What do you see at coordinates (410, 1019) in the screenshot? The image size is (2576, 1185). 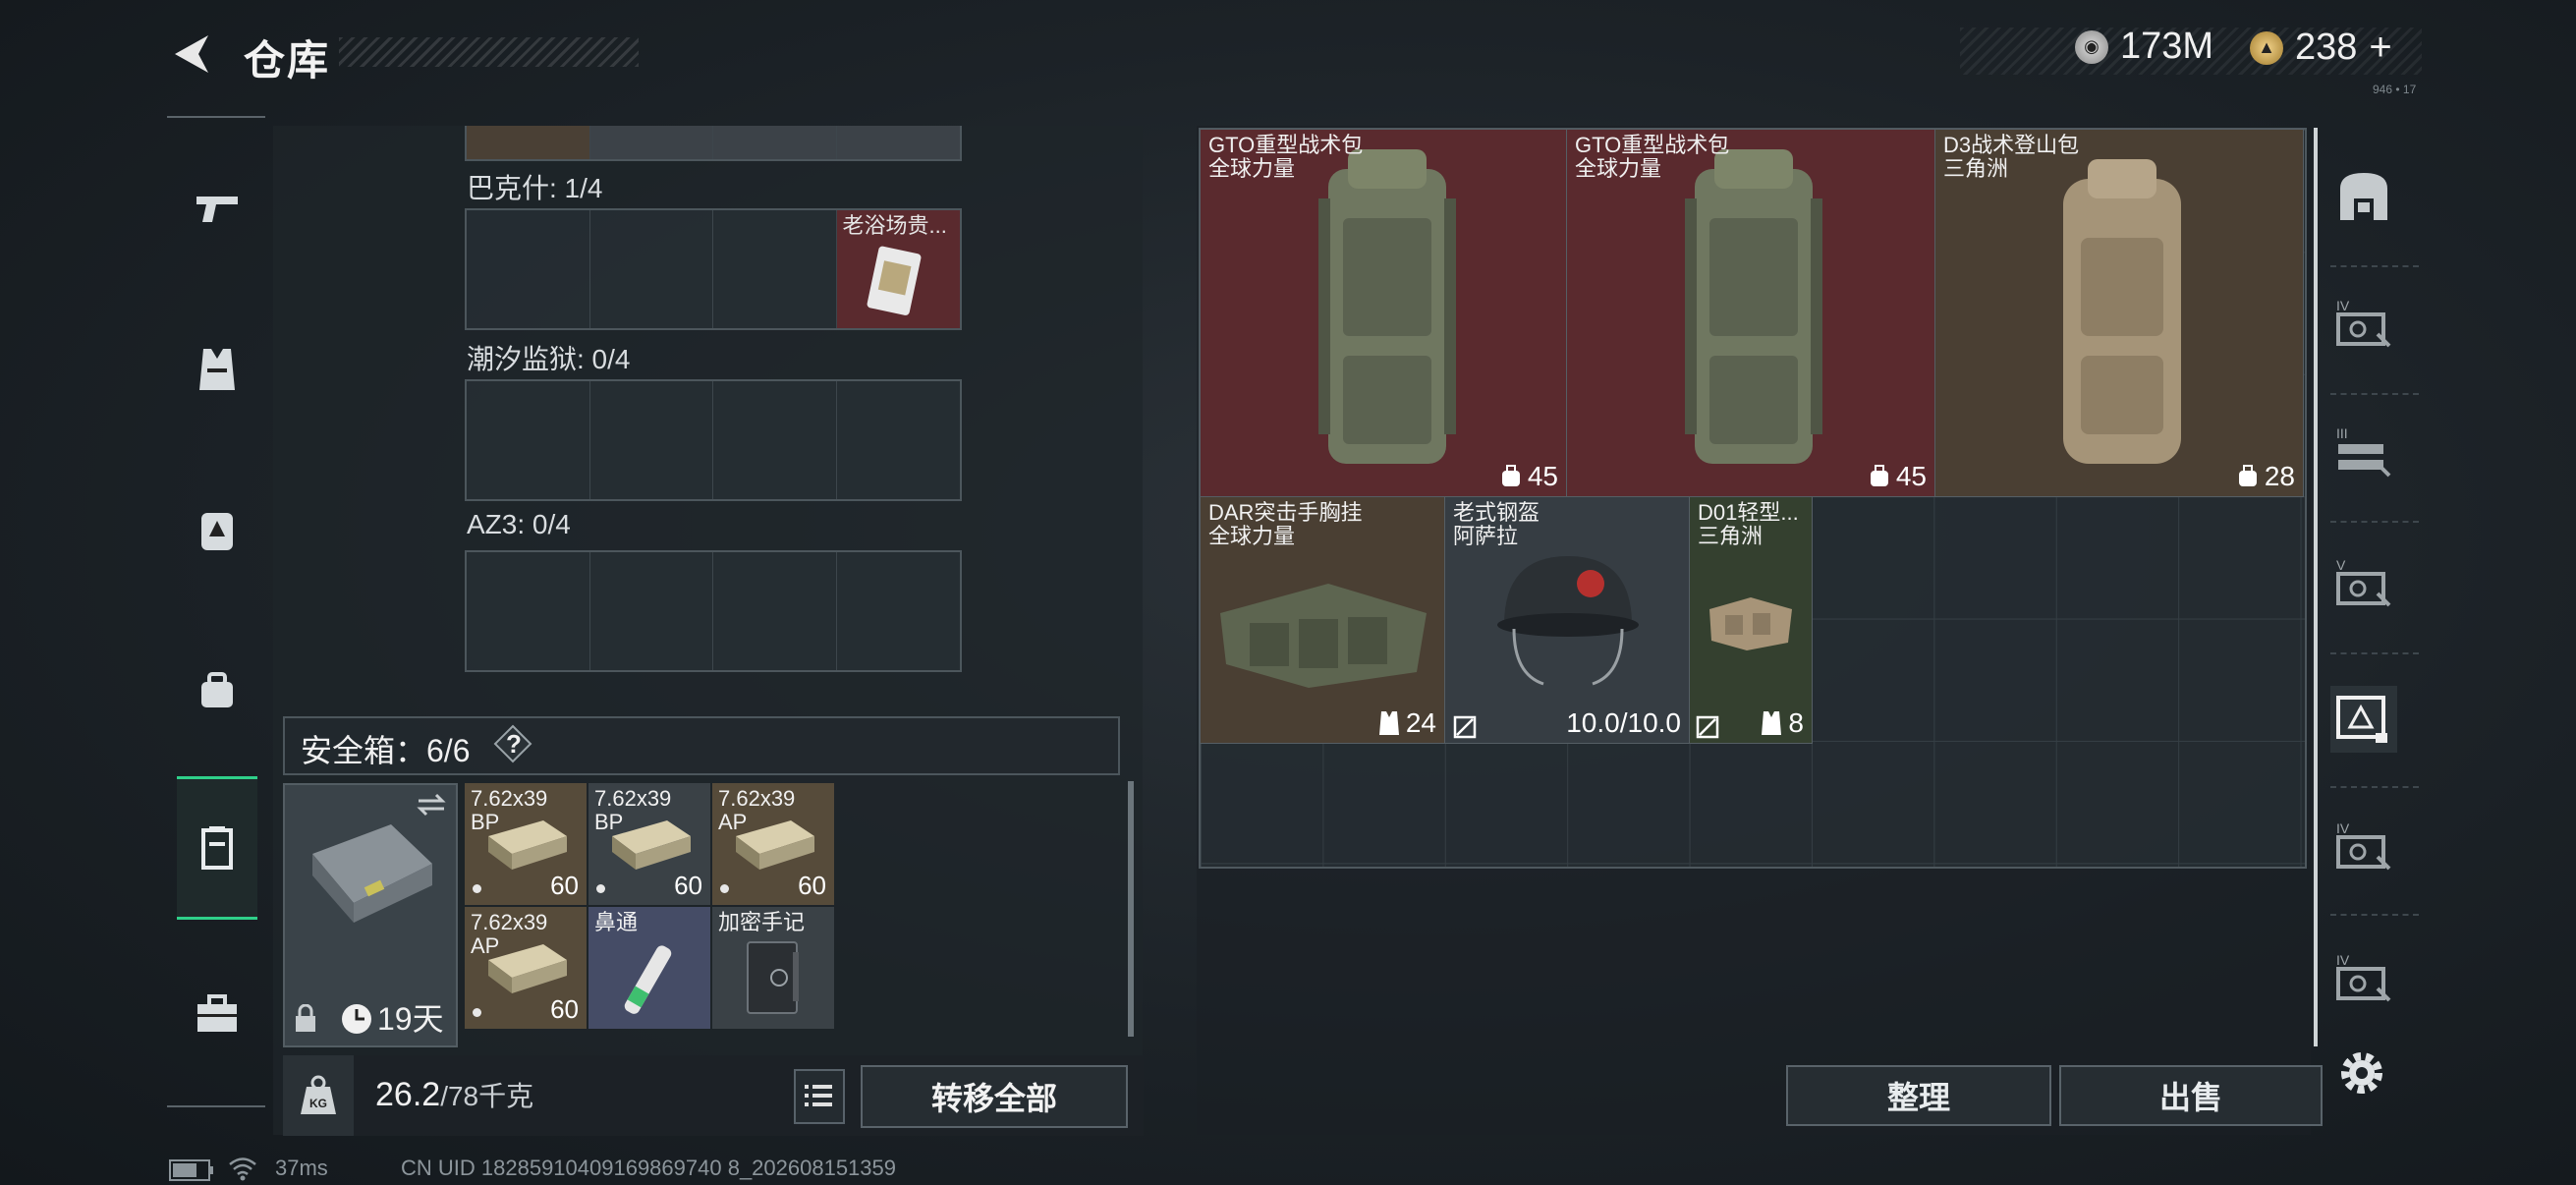 I see `safe-box-days: 19天` at bounding box center [410, 1019].